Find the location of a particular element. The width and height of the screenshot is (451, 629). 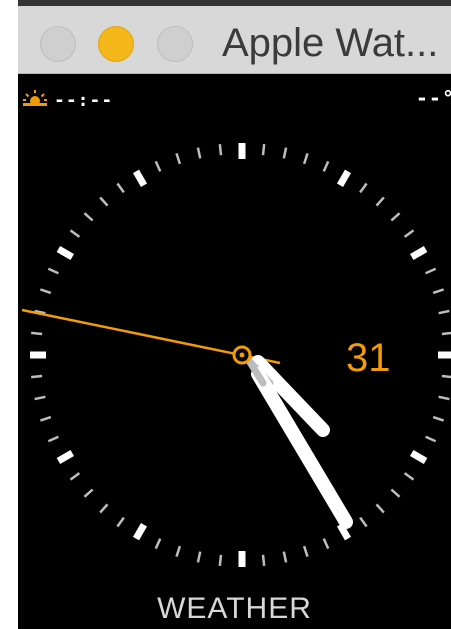

zoom-button is located at coordinates (175, 44).